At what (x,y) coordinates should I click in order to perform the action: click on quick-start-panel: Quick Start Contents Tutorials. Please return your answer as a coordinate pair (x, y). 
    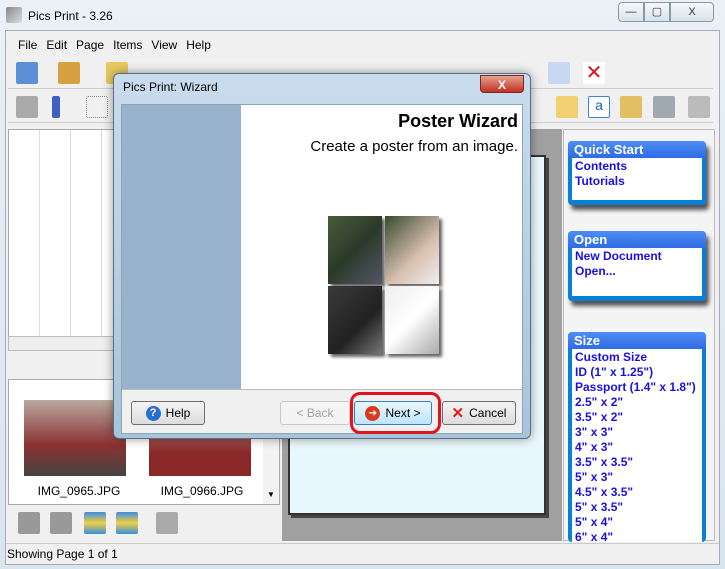
    Looking at the image, I should click on (637, 173).